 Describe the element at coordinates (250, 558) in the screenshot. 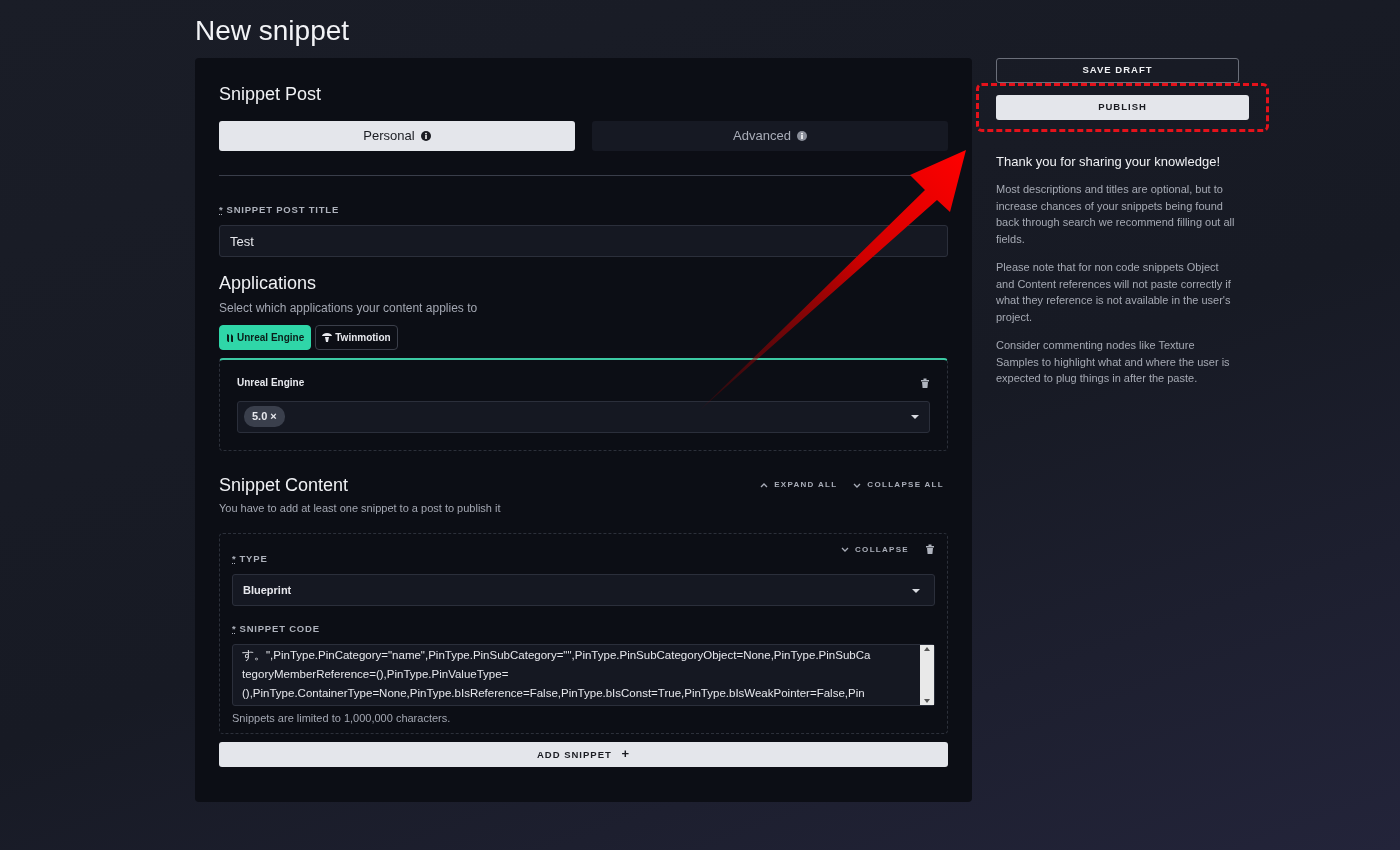

I see `field-label: * TYPE` at that location.